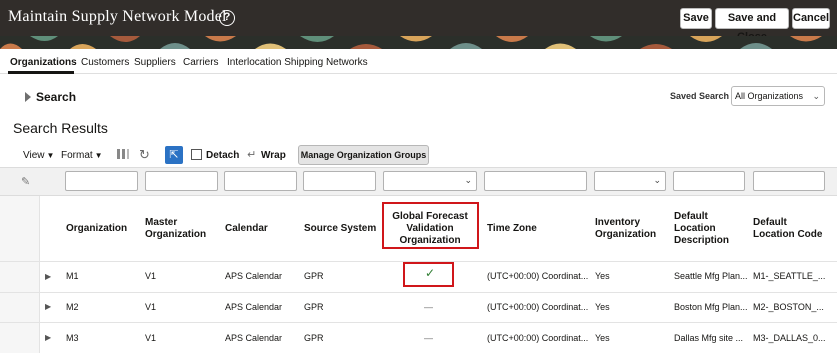 The width and height of the screenshot is (837, 353). I want to click on filter-organization, so click(101, 181).